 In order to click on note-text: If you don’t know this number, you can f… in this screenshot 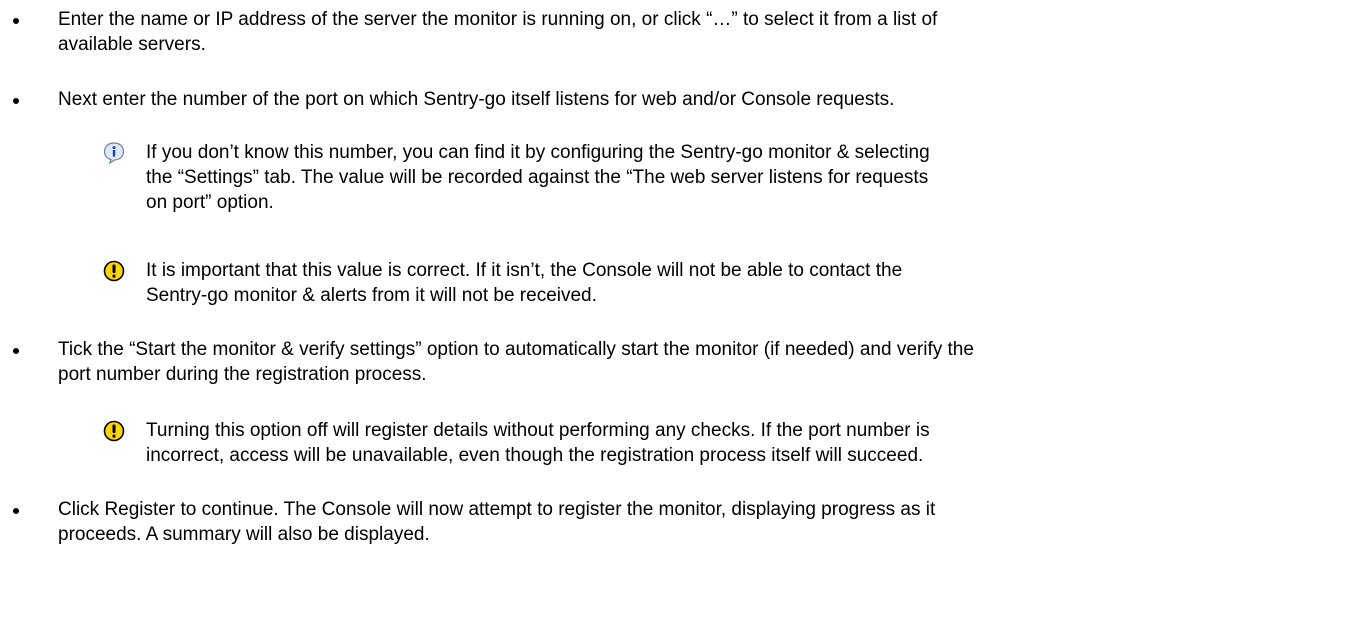, I will do `click(538, 177)`.